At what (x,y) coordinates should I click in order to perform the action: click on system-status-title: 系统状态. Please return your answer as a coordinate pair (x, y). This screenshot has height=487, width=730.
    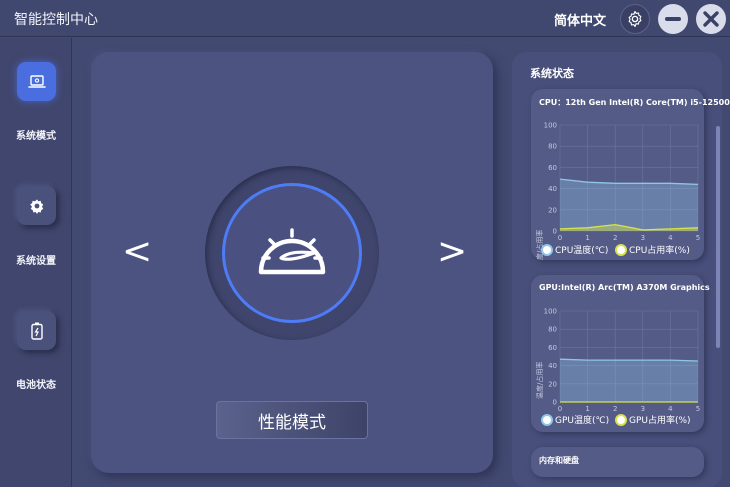
    Looking at the image, I should click on (552, 73).